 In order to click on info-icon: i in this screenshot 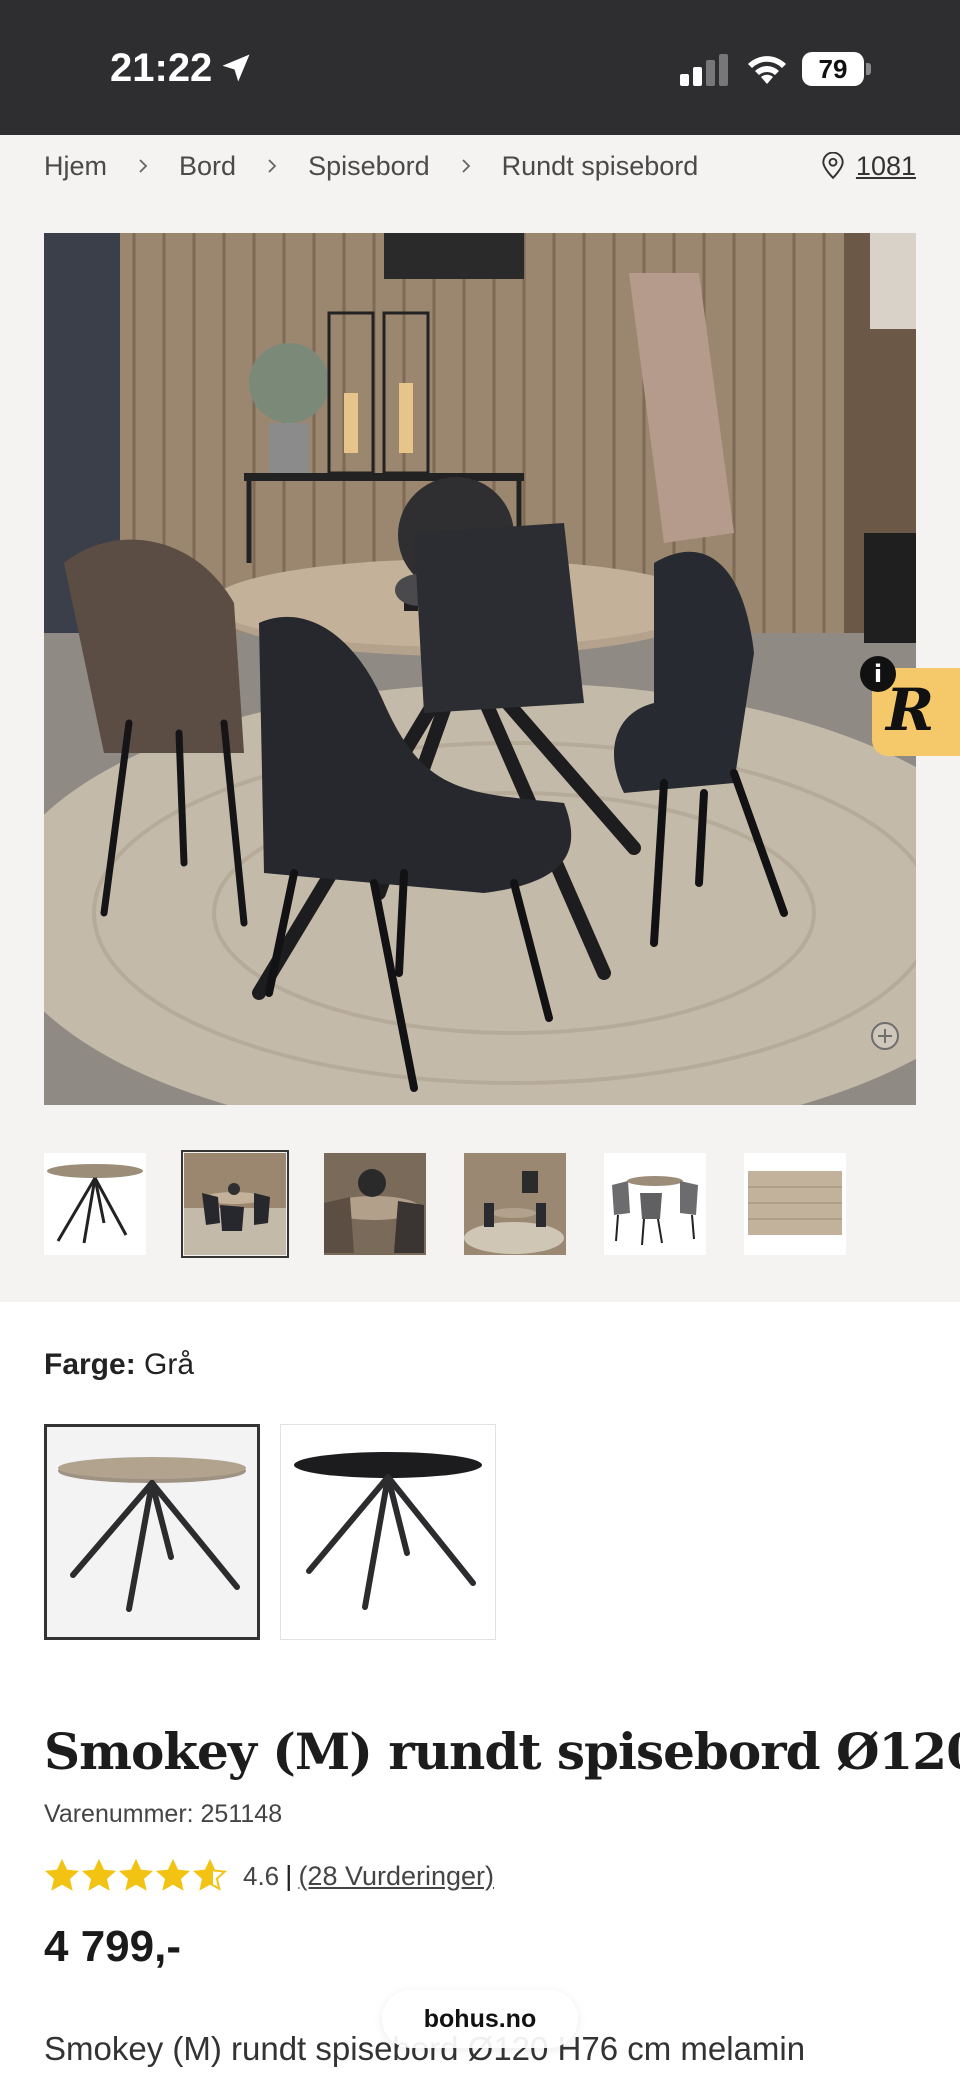, I will do `click(878, 674)`.